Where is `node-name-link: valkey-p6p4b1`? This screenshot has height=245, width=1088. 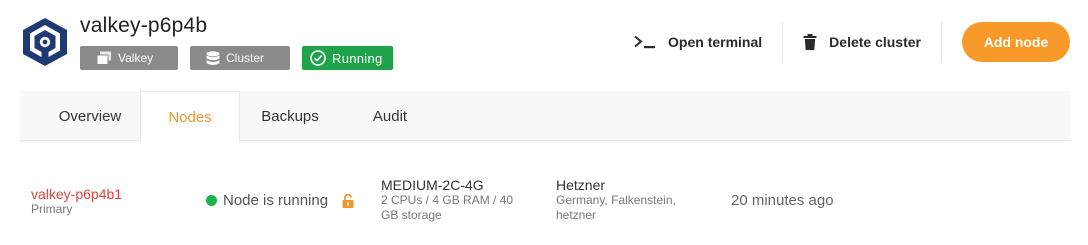 node-name-link: valkey-p6p4b1 is located at coordinates (76, 194).